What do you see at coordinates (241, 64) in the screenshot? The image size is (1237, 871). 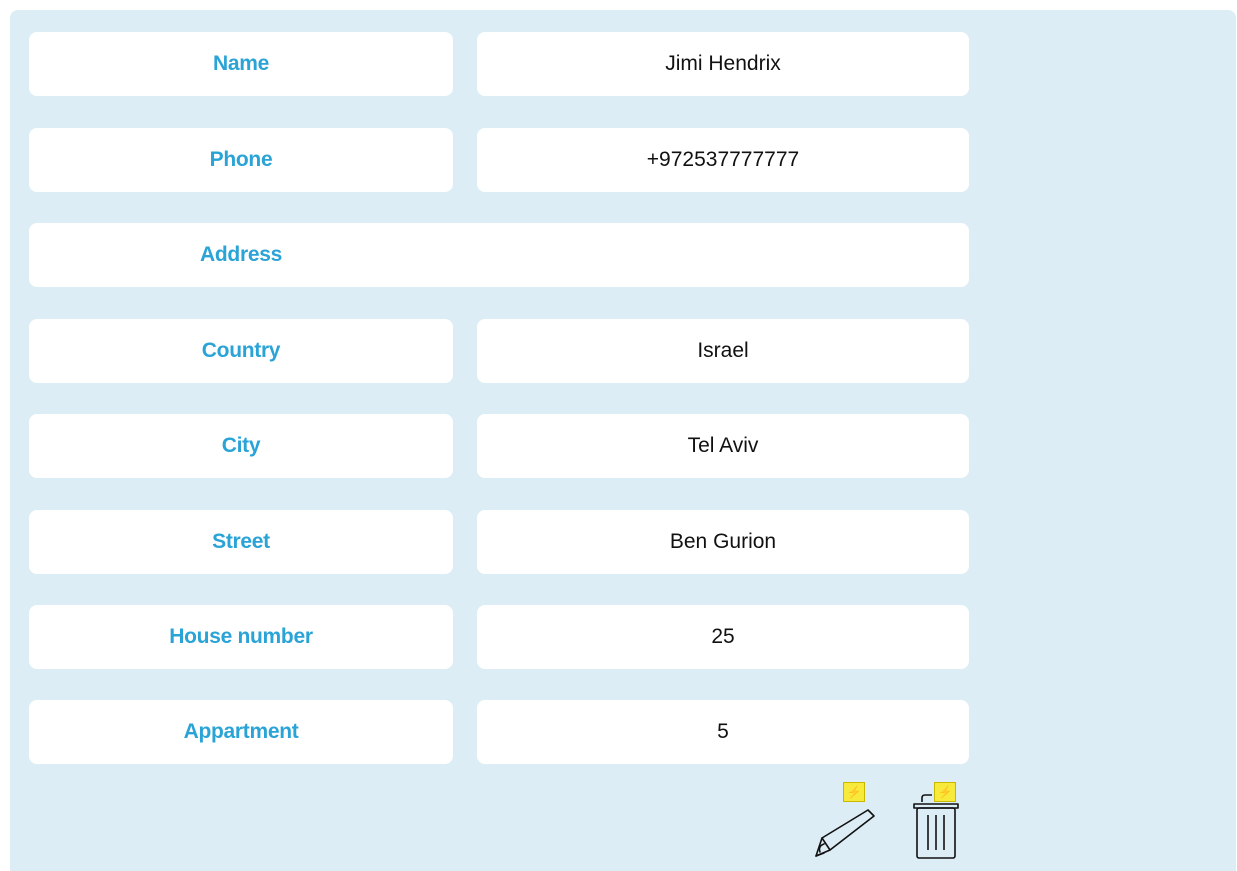 I see `name-label: Name` at bounding box center [241, 64].